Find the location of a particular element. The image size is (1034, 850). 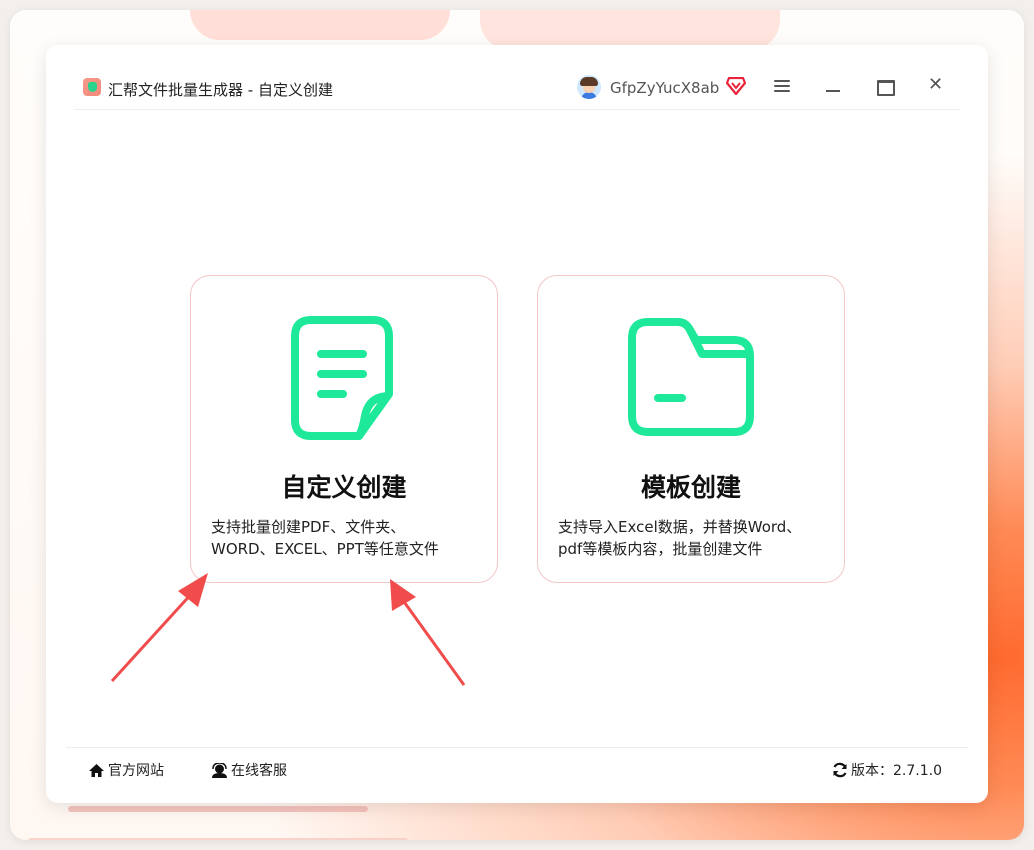

online-service-label: 在线客服 is located at coordinates (259, 771).